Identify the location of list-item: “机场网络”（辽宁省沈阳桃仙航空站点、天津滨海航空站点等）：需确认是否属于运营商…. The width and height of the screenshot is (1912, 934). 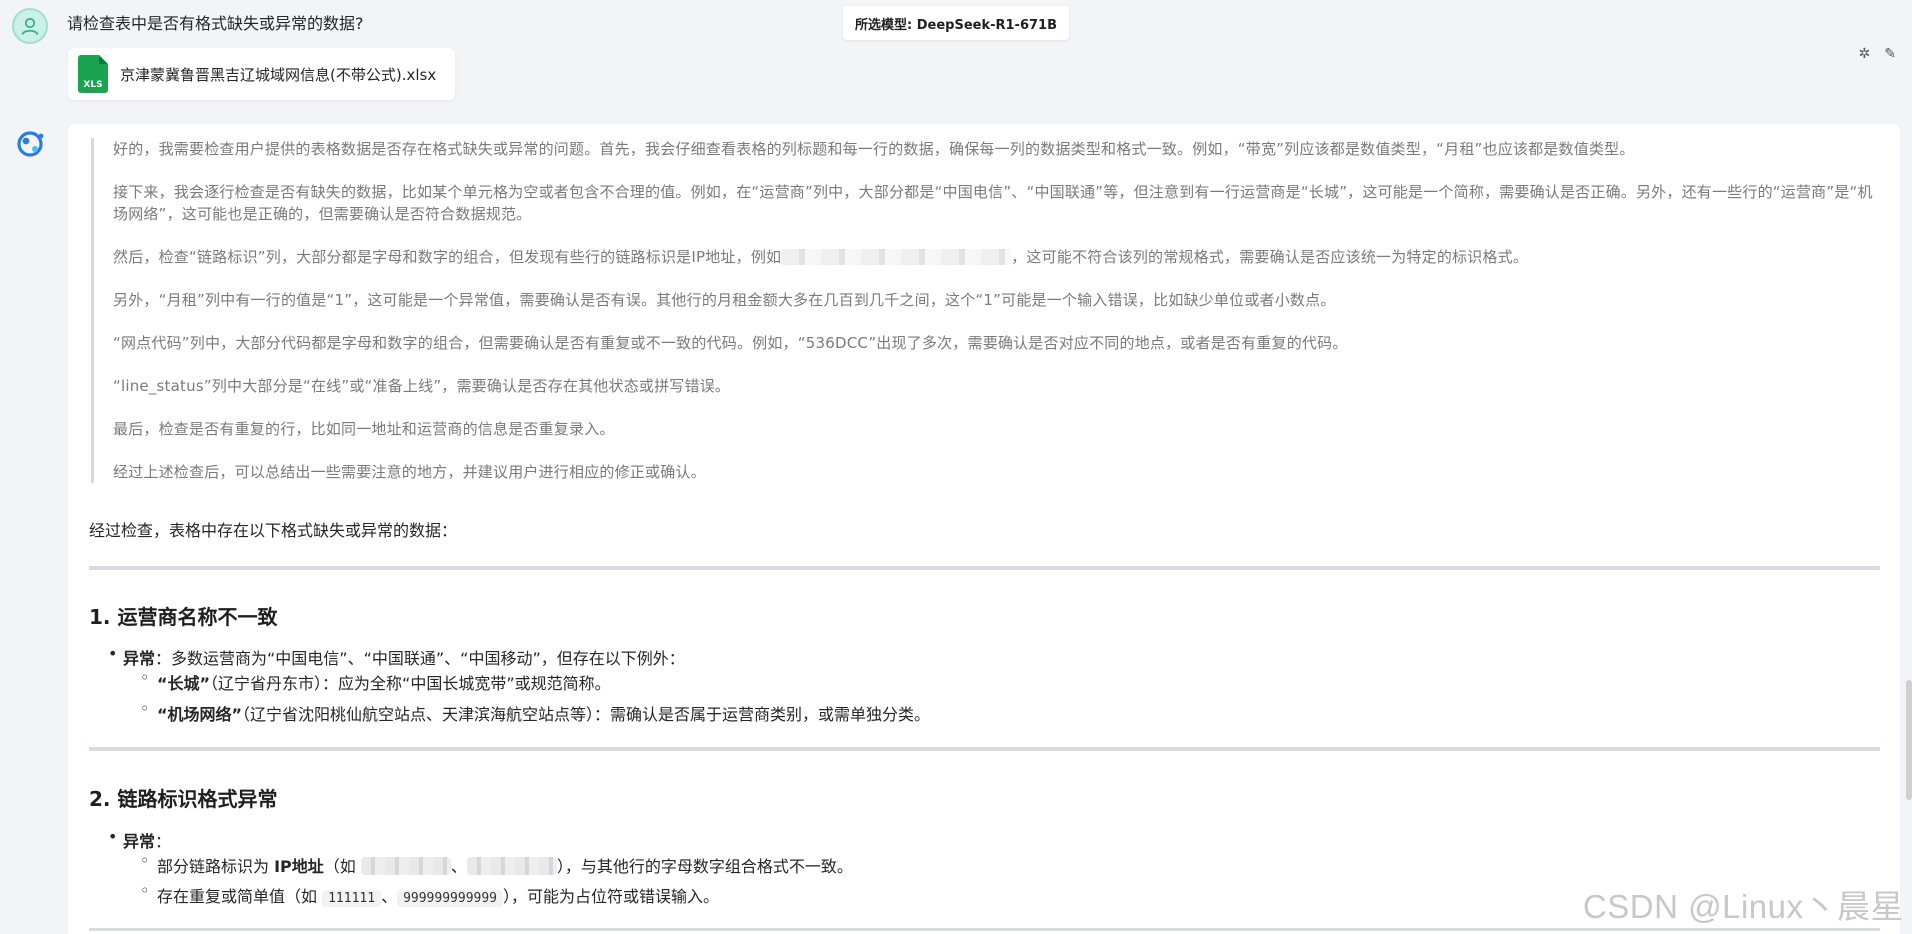
(535, 712).